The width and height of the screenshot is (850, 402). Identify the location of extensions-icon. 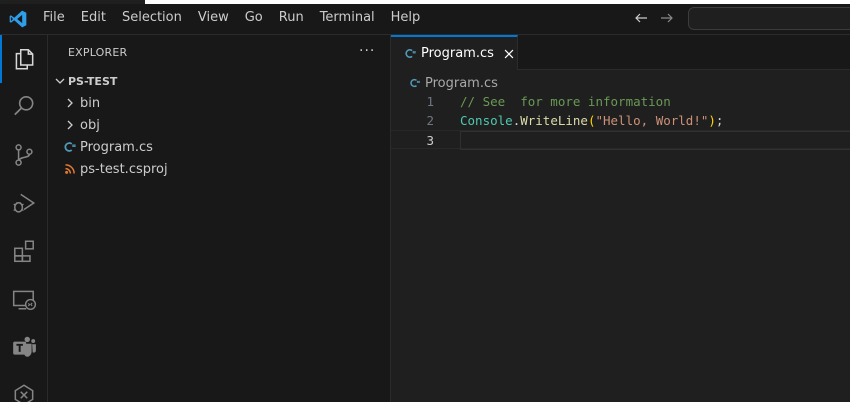
(24, 251).